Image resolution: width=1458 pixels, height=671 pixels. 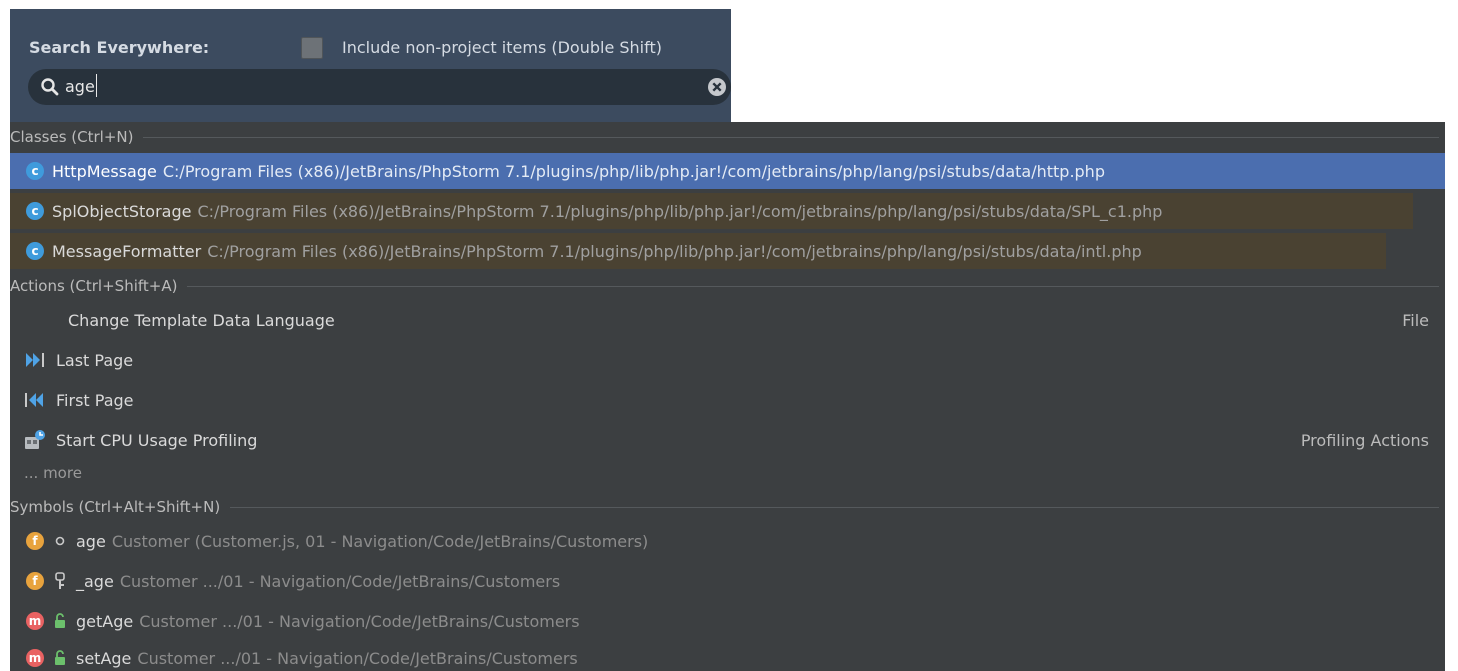 I want to click on symbols-section-title: Symbols (Ctrl+Alt+Shift+N), so click(x=115, y=507).